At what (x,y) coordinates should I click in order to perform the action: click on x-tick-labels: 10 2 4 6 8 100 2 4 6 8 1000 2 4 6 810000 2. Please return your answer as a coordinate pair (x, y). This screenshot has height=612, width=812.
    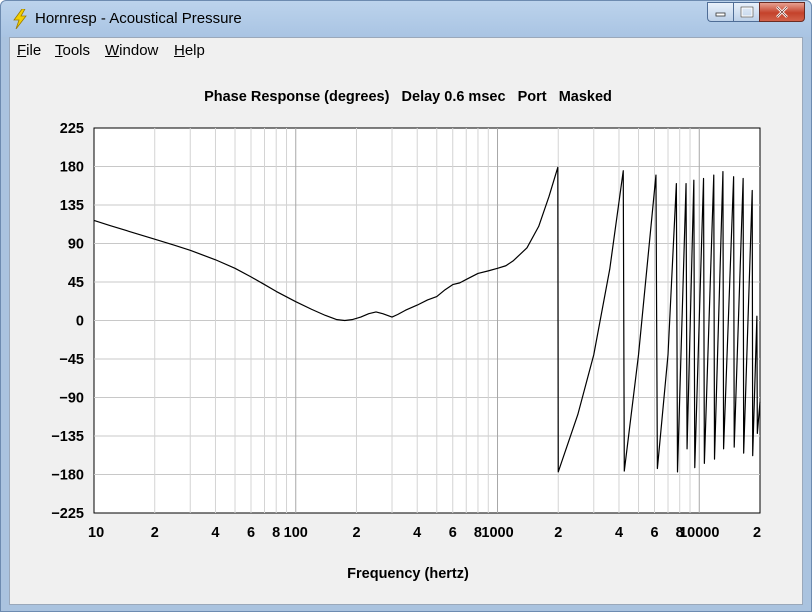
    Looking at the image, I should click on (424, 533).